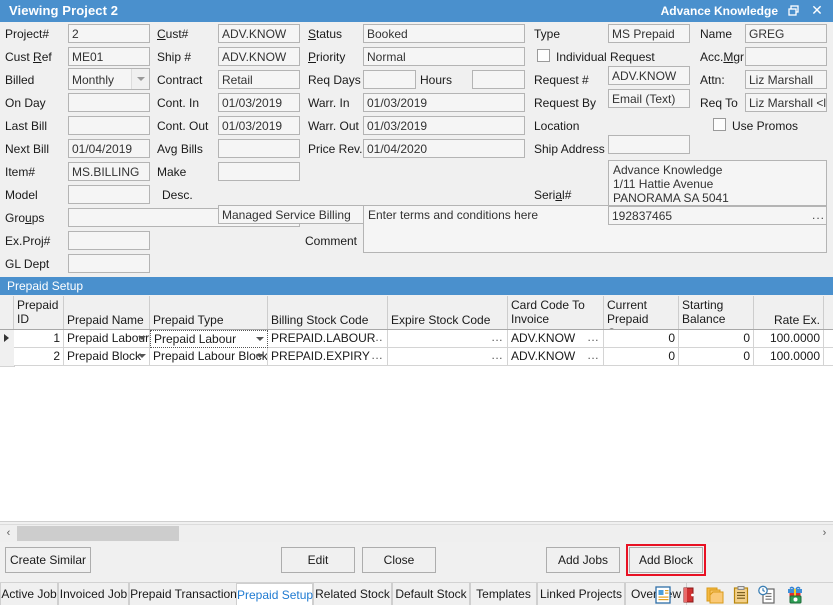 Image resolution: width=833 pixels, height=605 pixels. What do you see at coordinates (352, 594) in the screenshot?
I see `tab-related-stock: Related Stock` at bounding box center [352, 594].